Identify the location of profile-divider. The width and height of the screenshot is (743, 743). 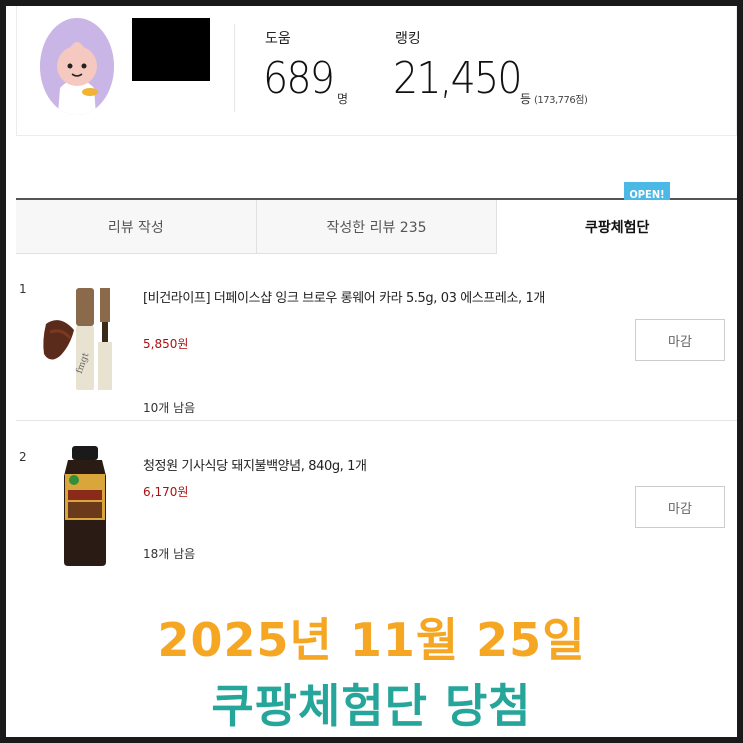
(234, 68).